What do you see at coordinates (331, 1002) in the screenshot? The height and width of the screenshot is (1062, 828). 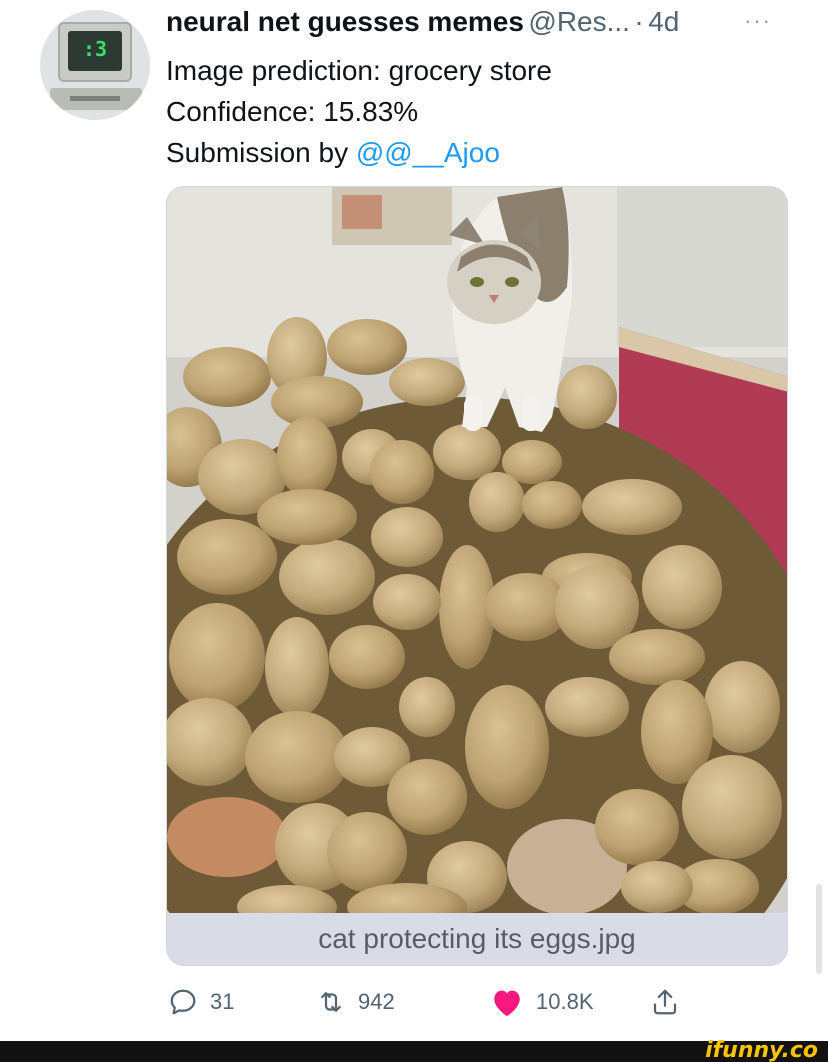 I see `retweet-icon` at bounding box center [331, 1002].